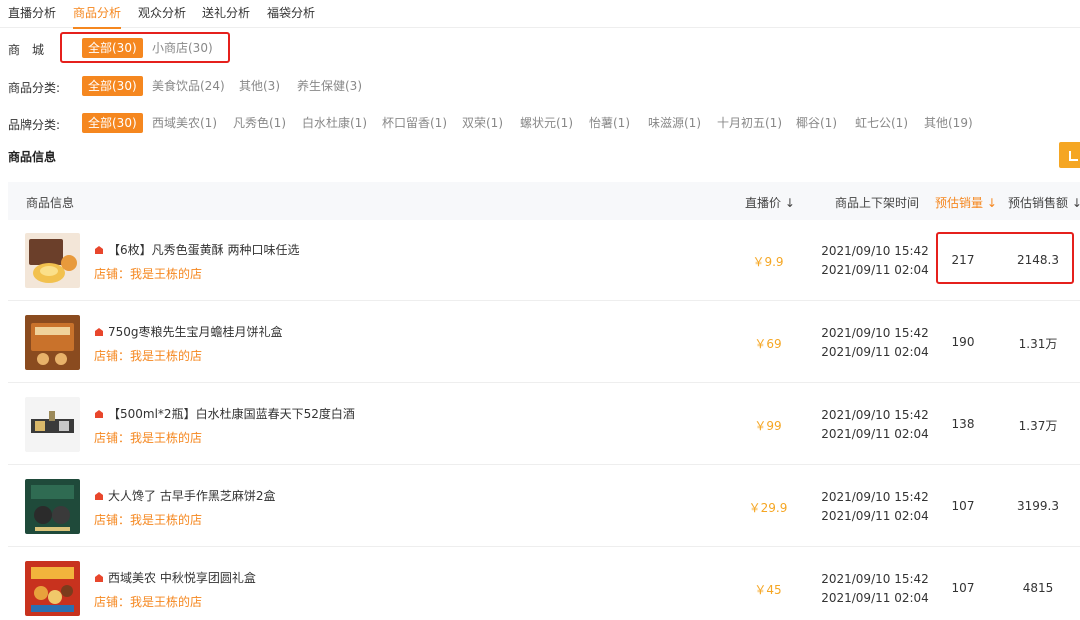  I want to click on product-title: 大人馋了 古早手作黑芝麻饼2盒, so click(184, 495).